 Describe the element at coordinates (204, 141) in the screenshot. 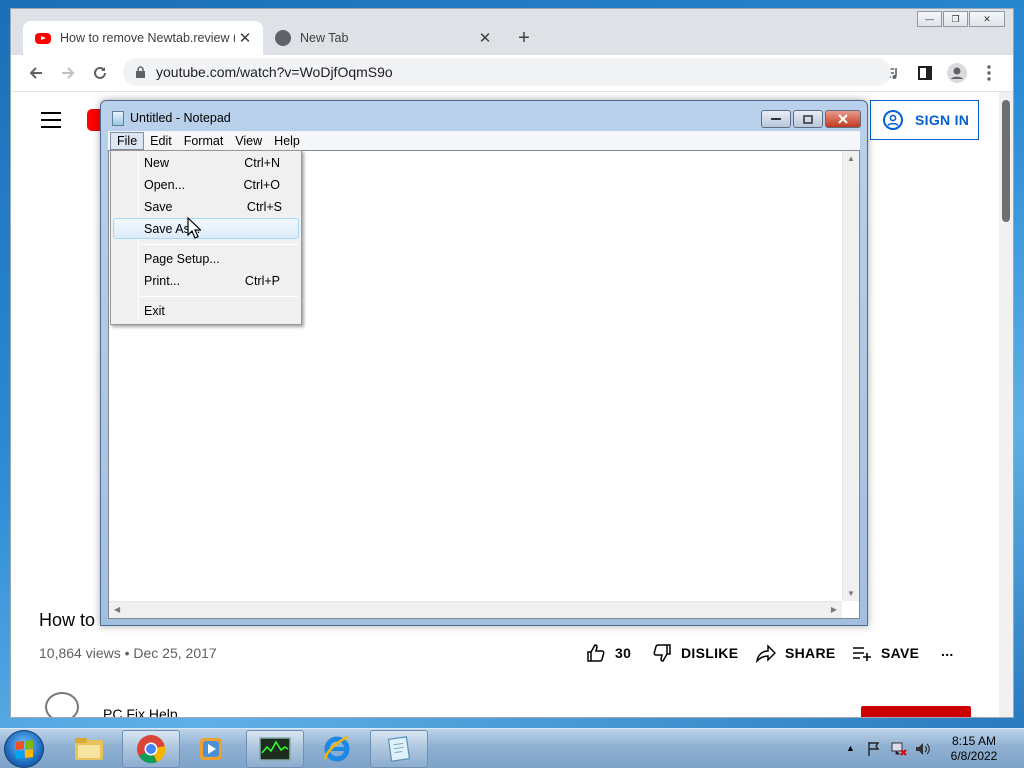

I see `menu-format: Format` at that location.